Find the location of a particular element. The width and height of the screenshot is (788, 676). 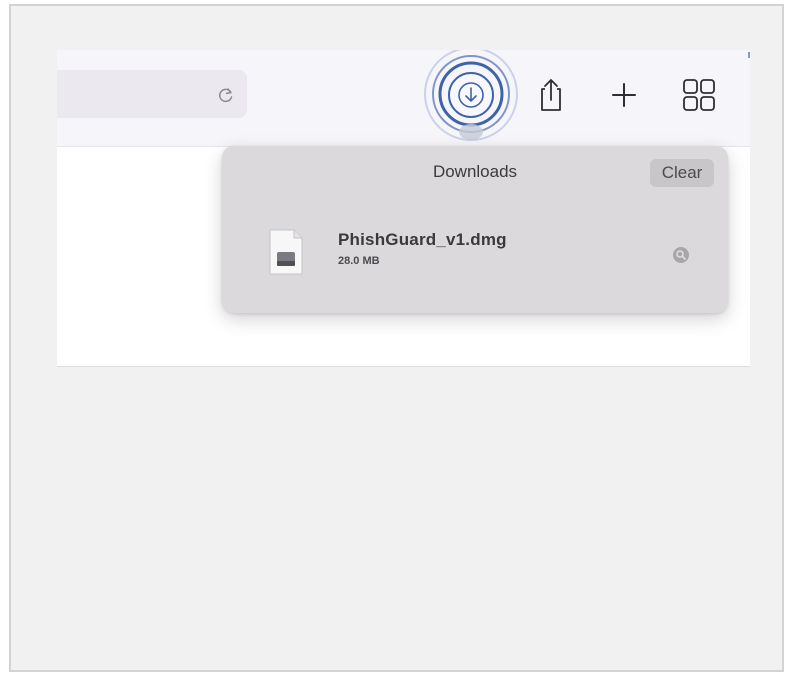

download-arrow-icon is located at coordinates (471, 95).